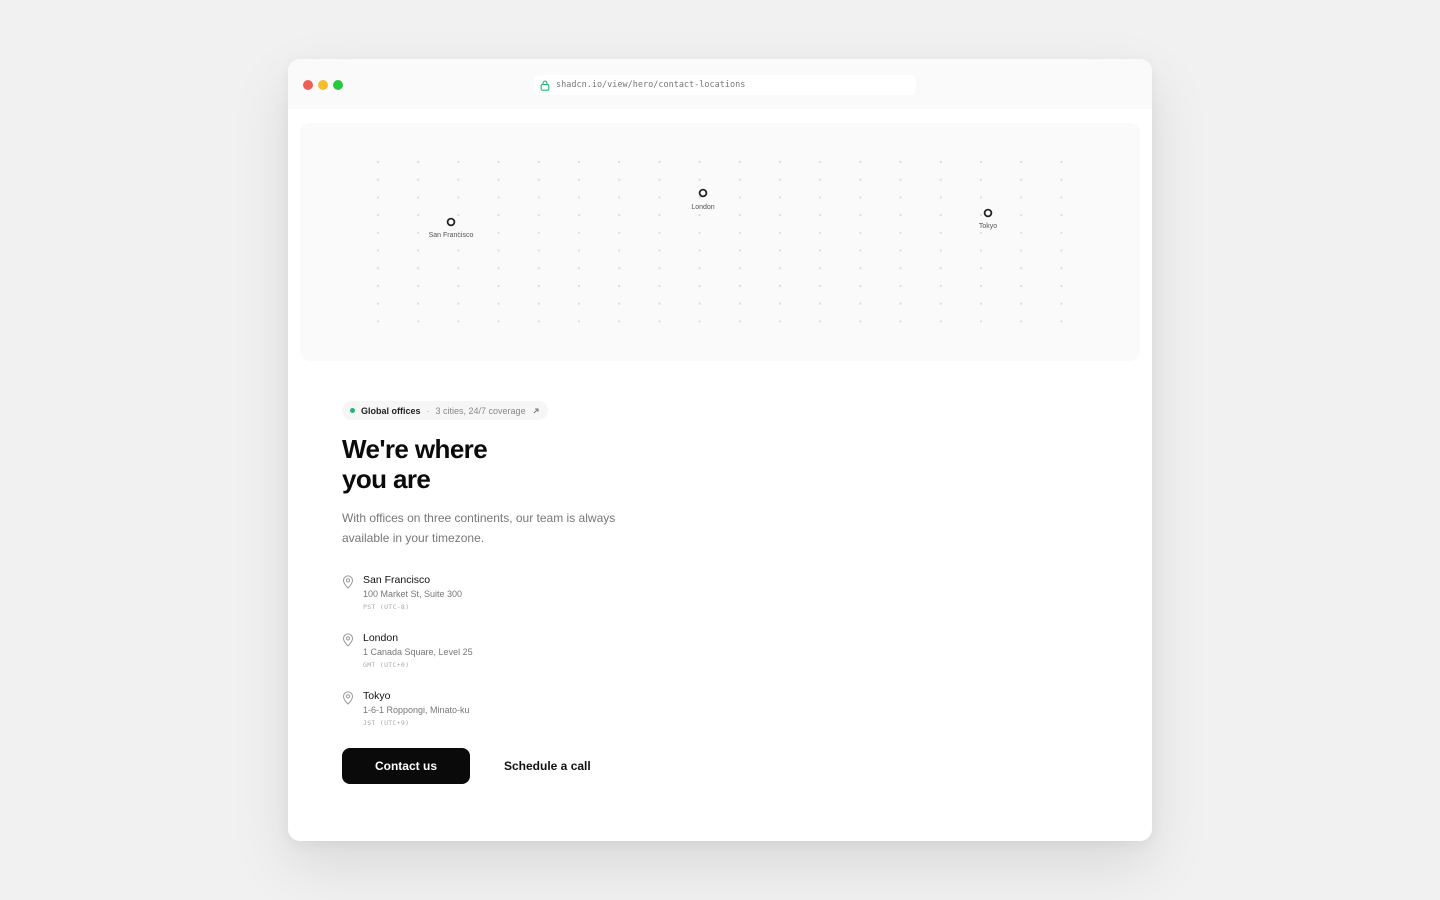 Image resolution: width=1440 pixels, height=900 pixels. Describe the element at coordinates (703, 199) in the screenshot. I see `map-marker-london: London` at that location.